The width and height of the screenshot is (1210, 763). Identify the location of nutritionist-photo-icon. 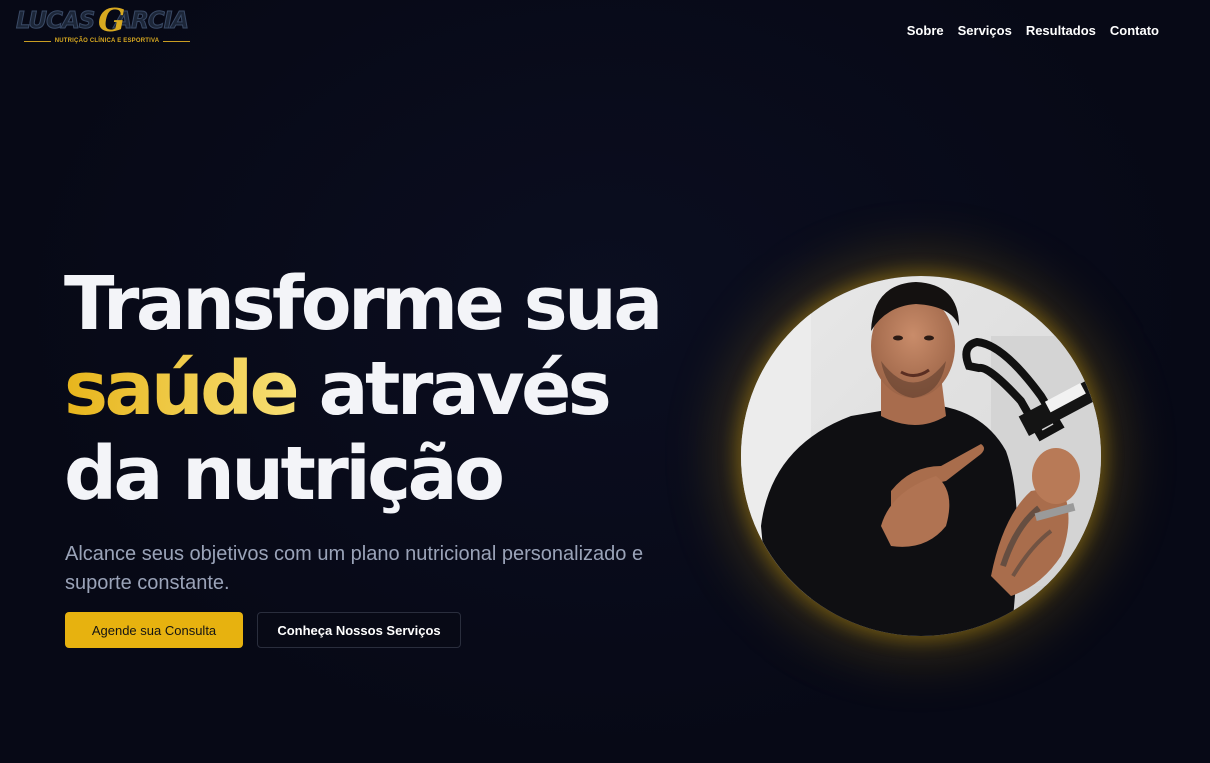
(921, 456).